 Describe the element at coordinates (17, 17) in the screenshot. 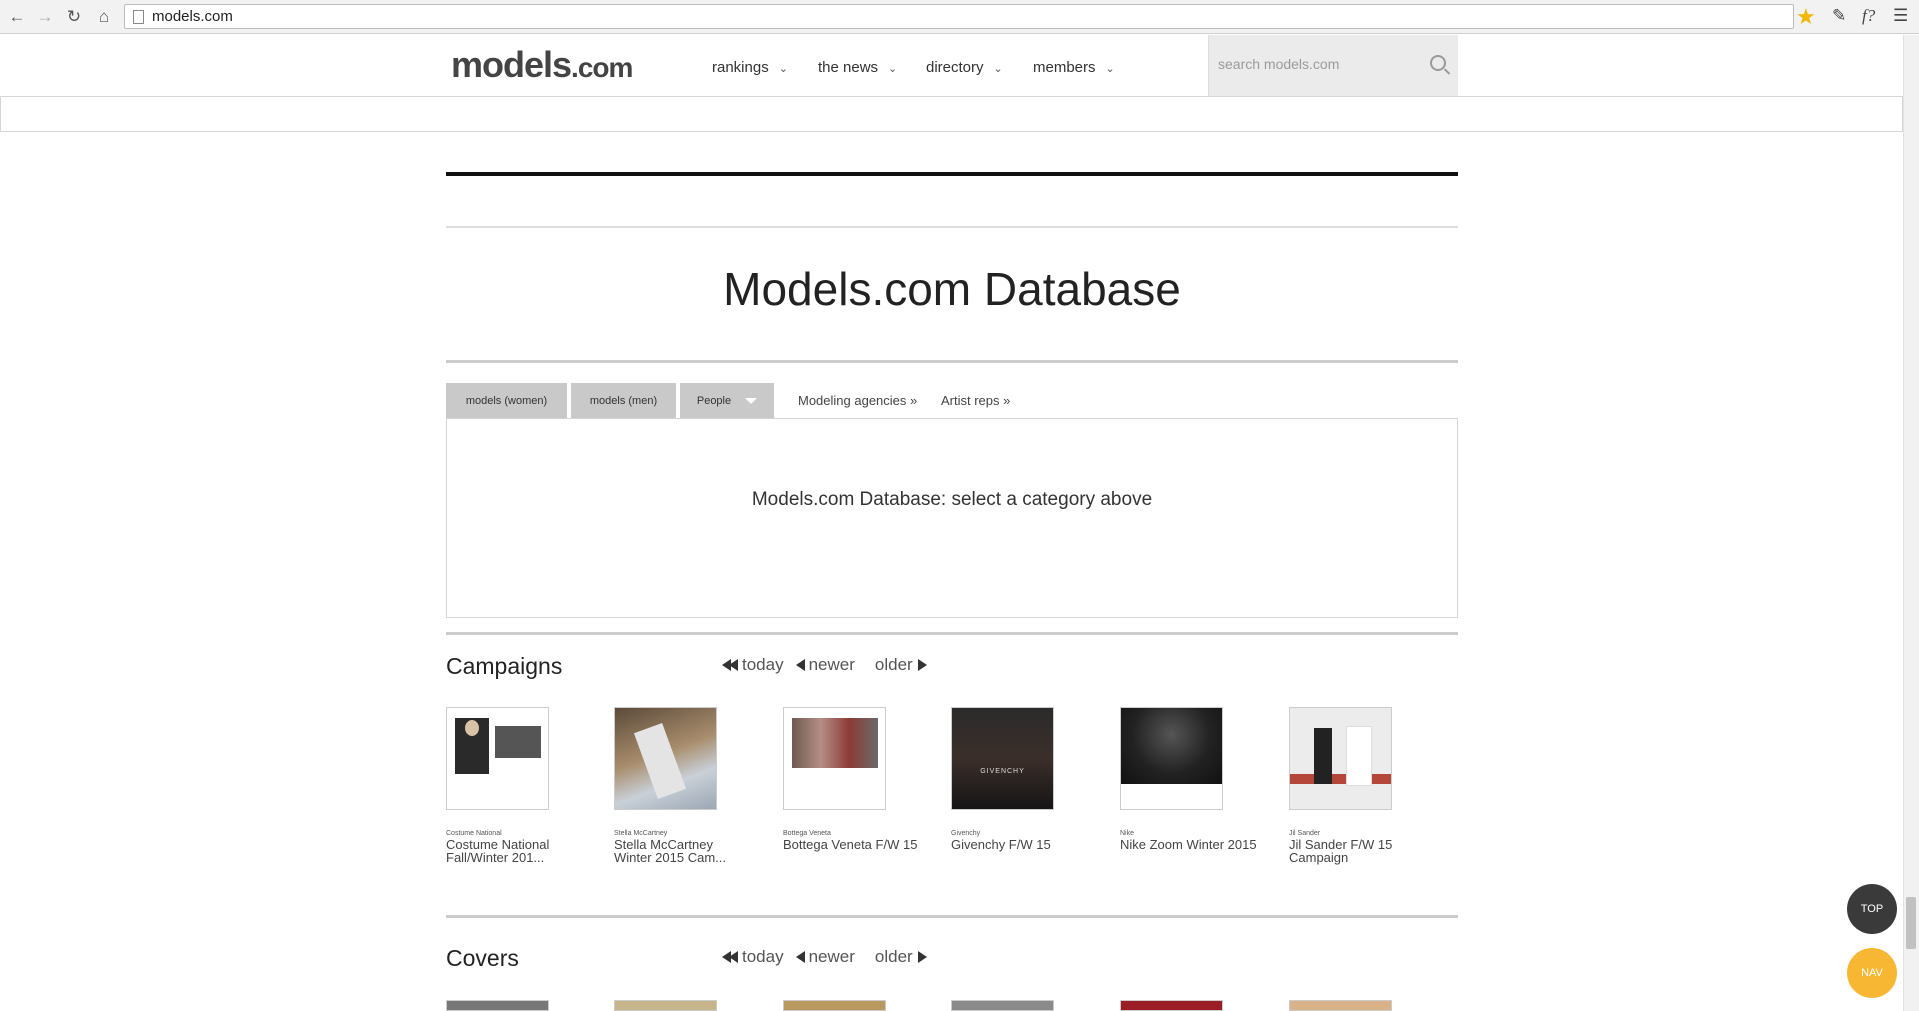

I see `back-icon: ←` at that location.